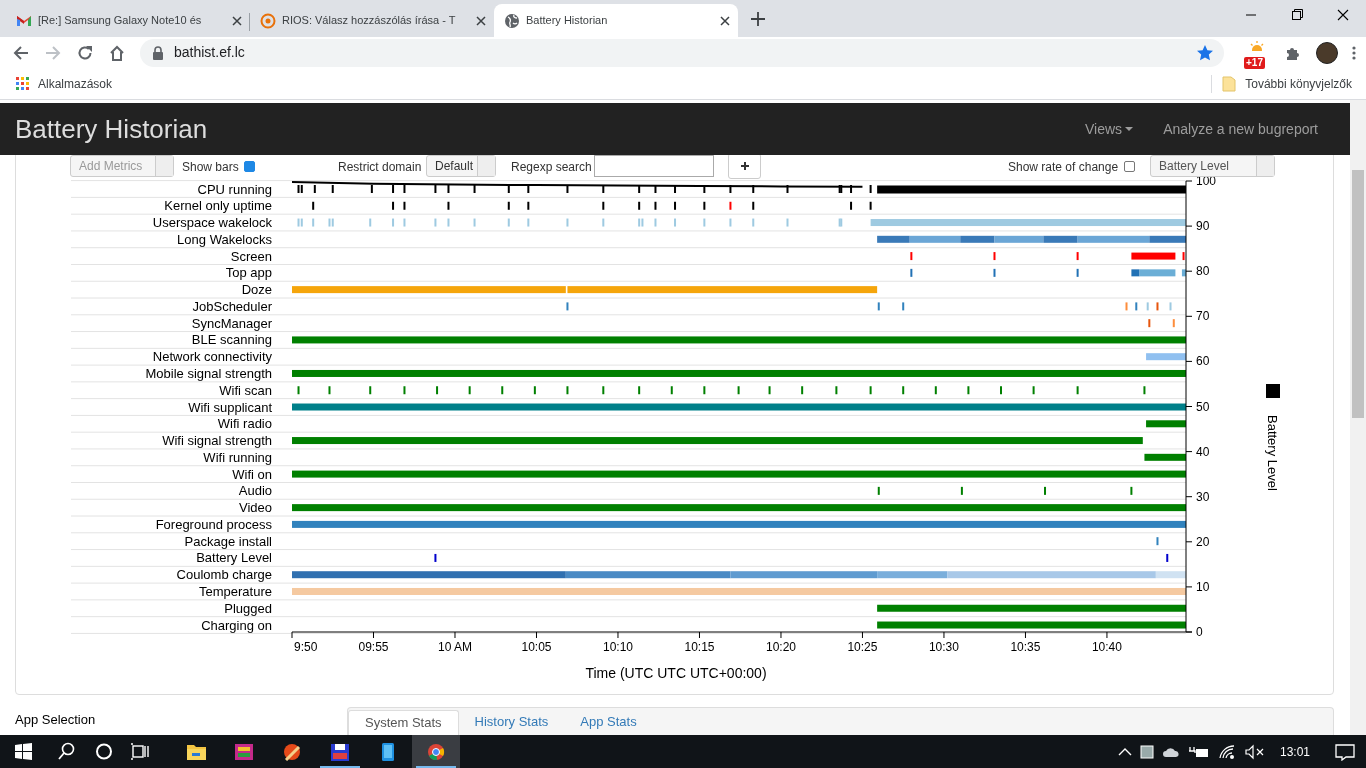  What do you see at coordinates (255, 491) in the screenshot?
I see `row-label: Audio` at bounding box center [255, 491].